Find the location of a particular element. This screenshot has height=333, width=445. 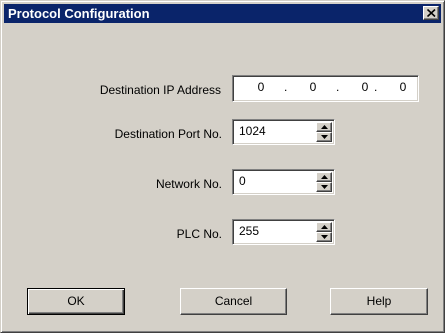

dialog-title: Protocol Configuration is located at coordinates (79, 13).